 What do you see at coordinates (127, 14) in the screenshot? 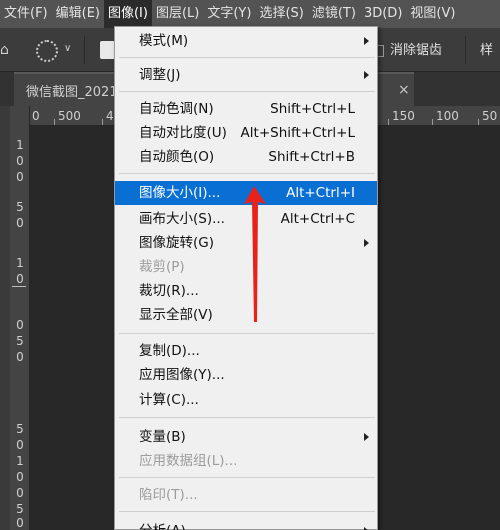
I see `menu-image: 图像(I)` at bounding box center [127, 14].